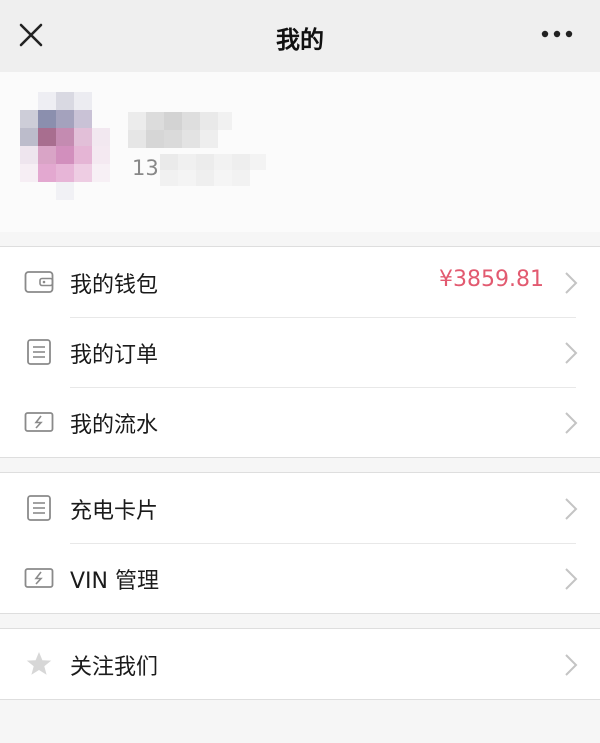 This screenshot has width=600, height=743. What do you see at coordinates (114, 425) in the screenshot?
I see `menu-item-label: 我的流水` at bounding box center [114, 425].